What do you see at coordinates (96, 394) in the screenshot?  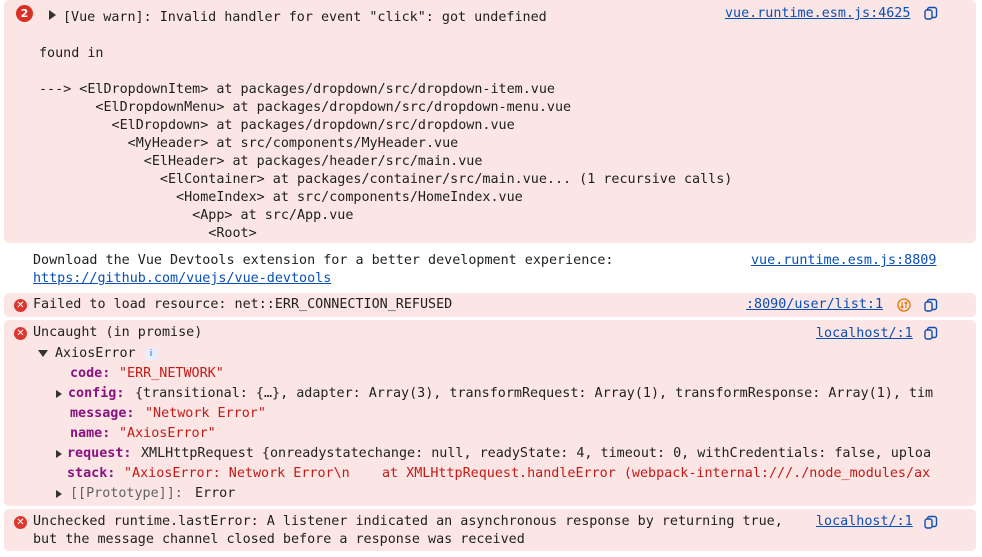 I see `prop-key: config:` at bounding box center [96, 394].